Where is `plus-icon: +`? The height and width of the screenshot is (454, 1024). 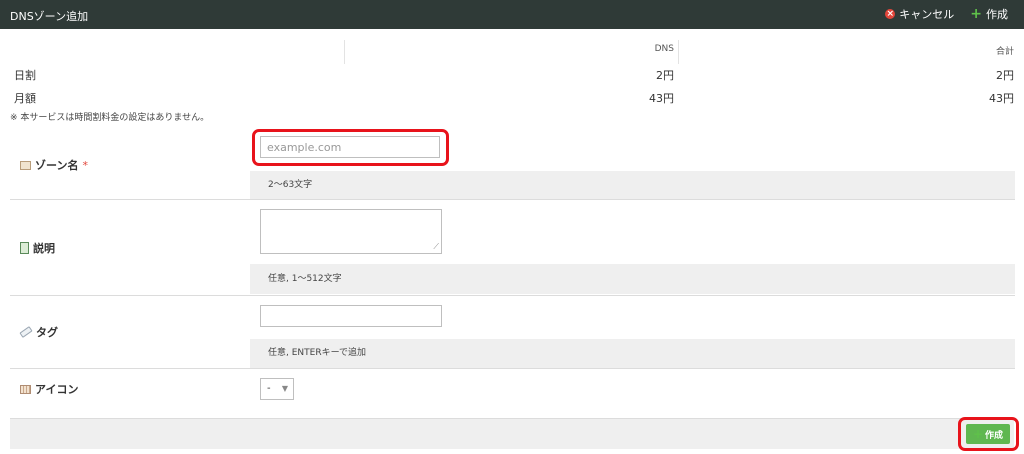 plus-icon: + is located at coordinates (976, 14).